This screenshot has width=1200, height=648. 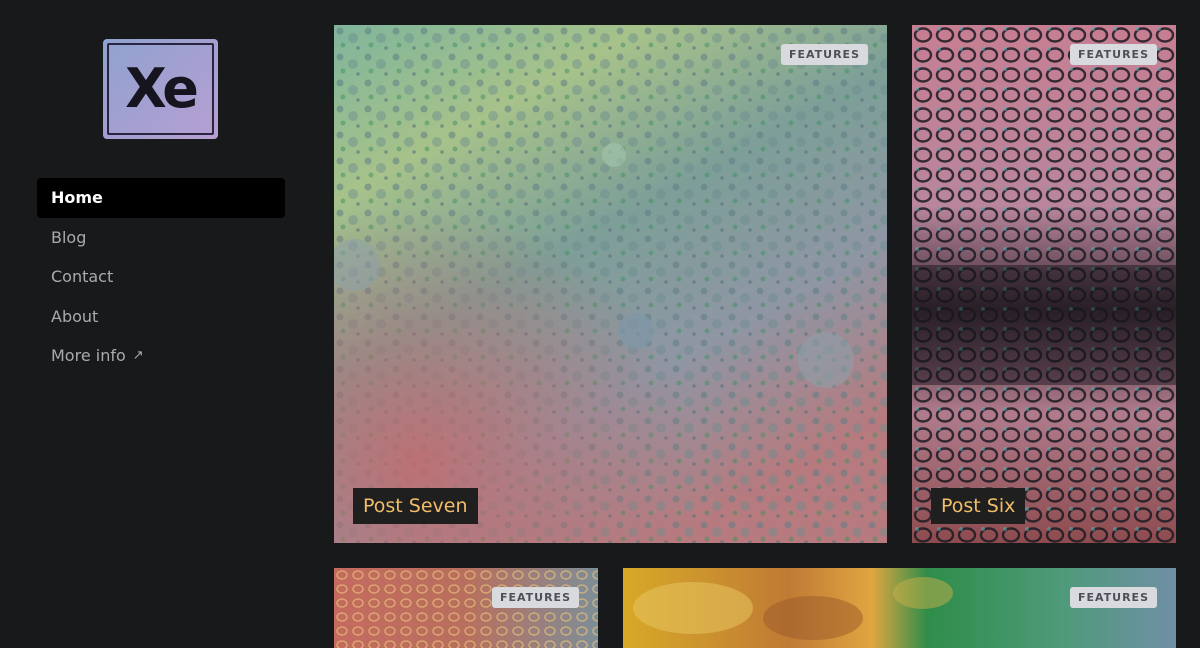 I want to click on external-link-icon: ↗, so click(x=138, y=356).